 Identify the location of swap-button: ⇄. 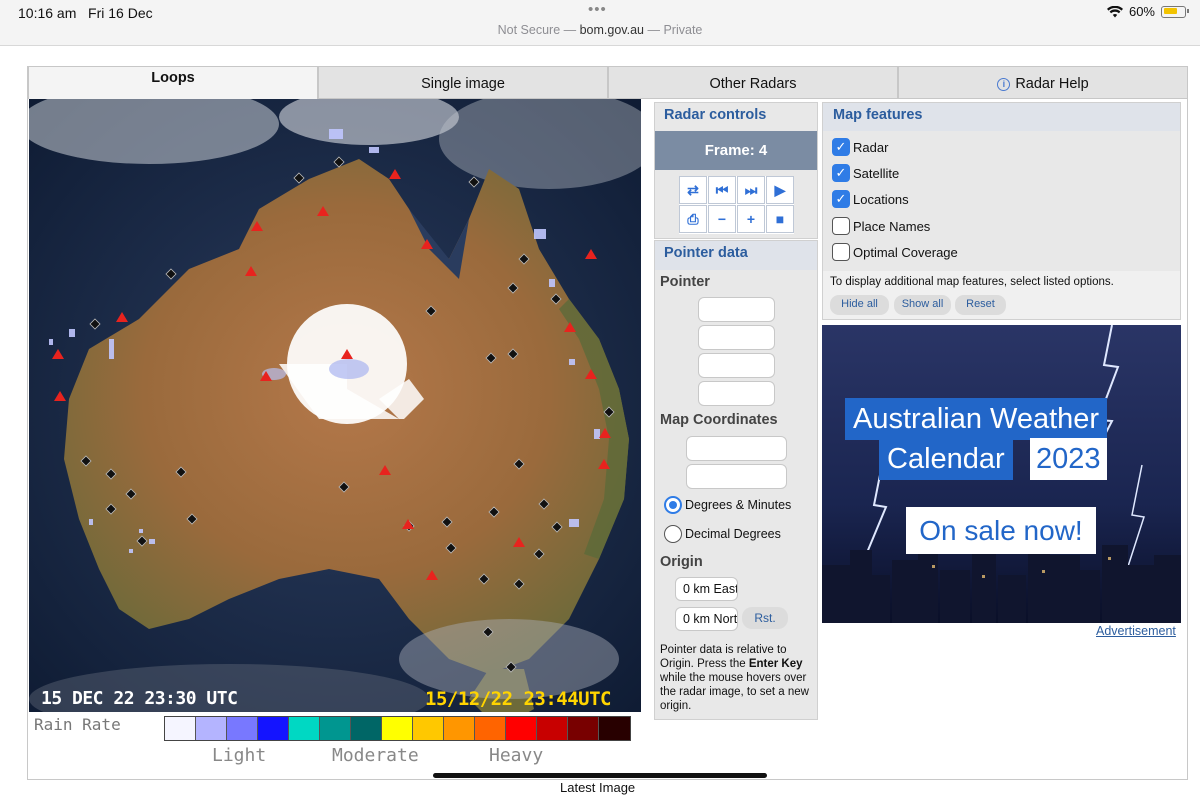
(693, 190).